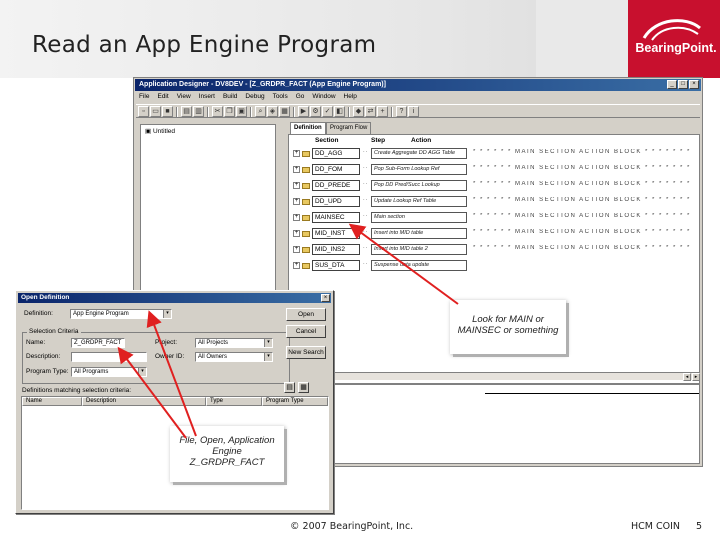 This screenshot has height=540, width=720. What do you see at coordinates (300, 97) in the screenshot?
I see `menu-go: Go` at bounding box center [300, 97].